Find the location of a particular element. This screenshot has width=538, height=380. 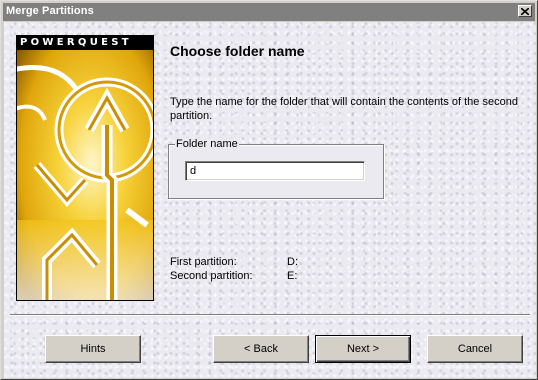

close-icon is located at coordinates (525, 11).